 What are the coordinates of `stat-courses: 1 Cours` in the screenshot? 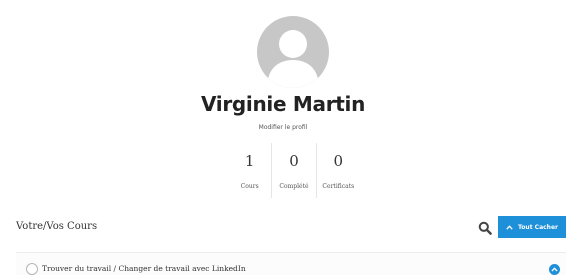 It's located at (250, 170).